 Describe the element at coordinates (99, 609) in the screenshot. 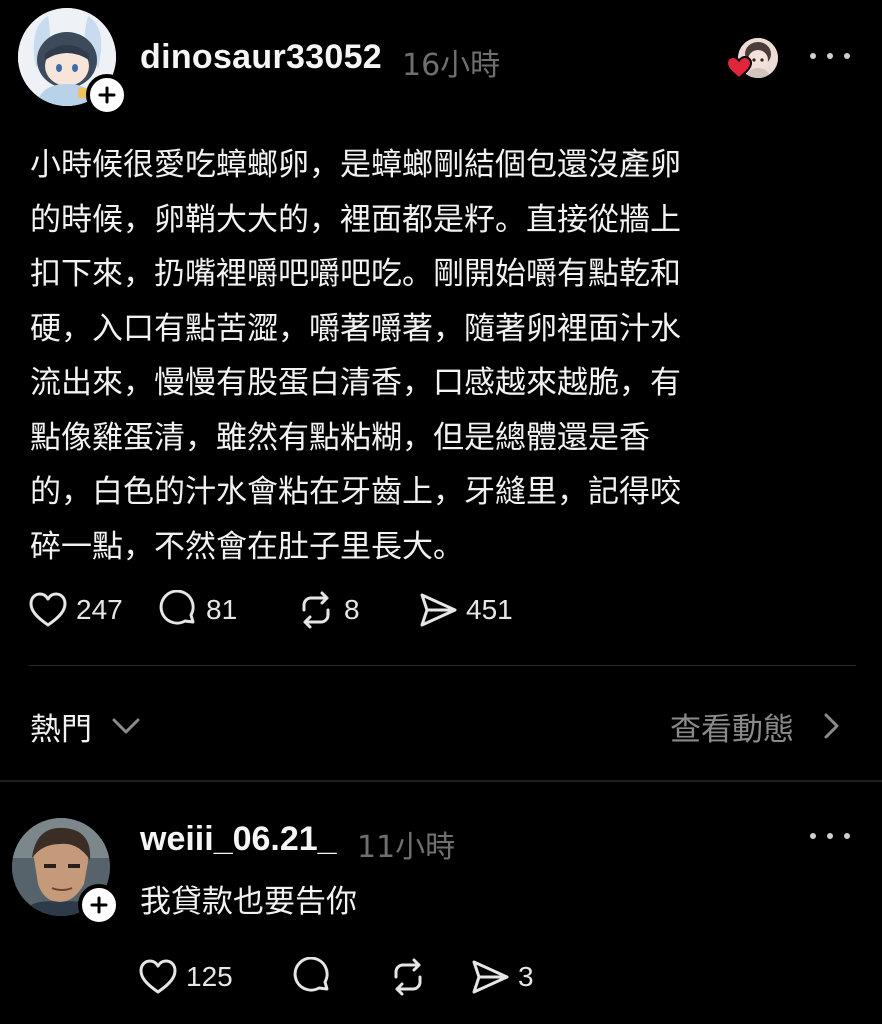

I see `like-count: 247` at that location.